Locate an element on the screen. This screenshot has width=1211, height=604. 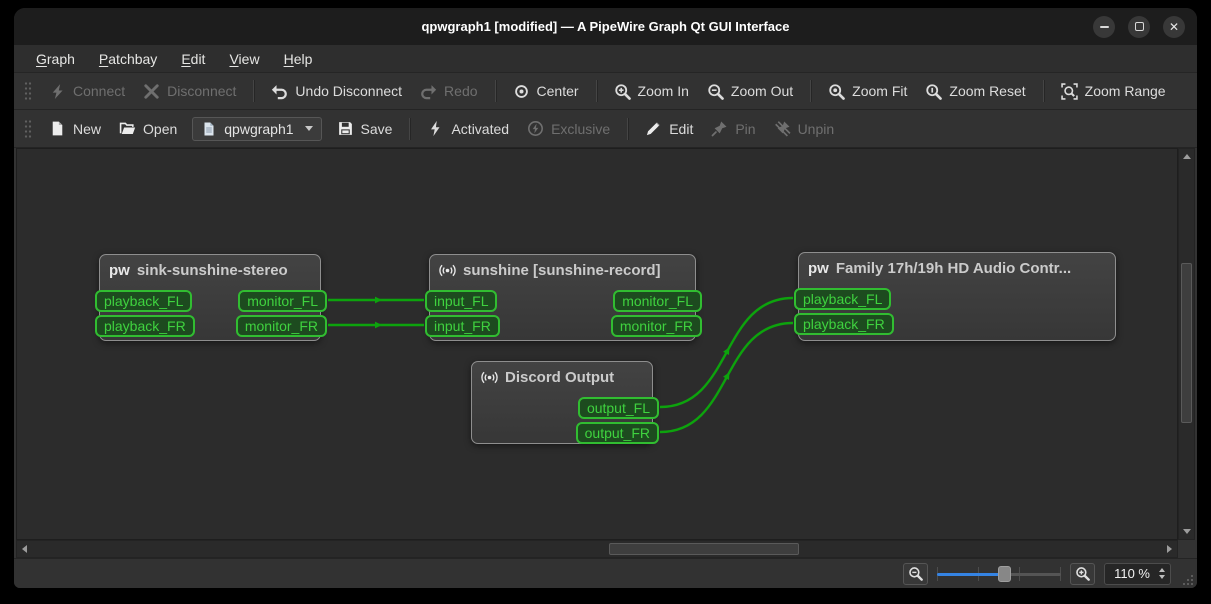
zoom-slider is located at coordinates (999, 574).